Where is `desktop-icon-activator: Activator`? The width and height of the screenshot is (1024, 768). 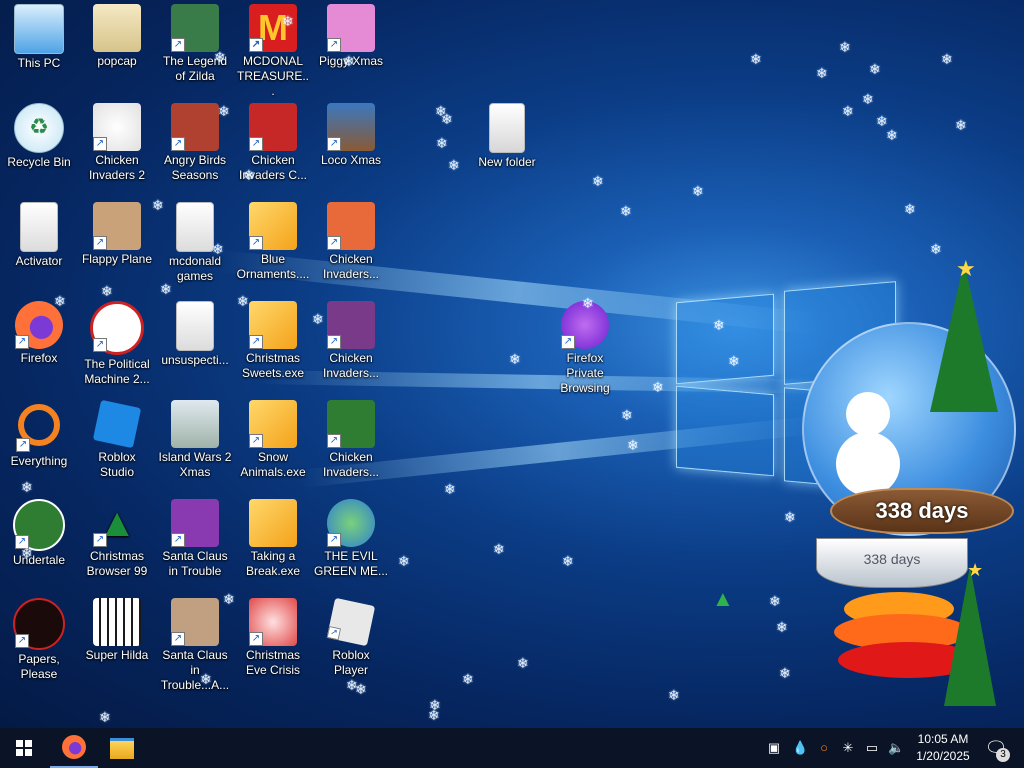
desktop-icon-activator: Activator is located at coordinates (39, 235).